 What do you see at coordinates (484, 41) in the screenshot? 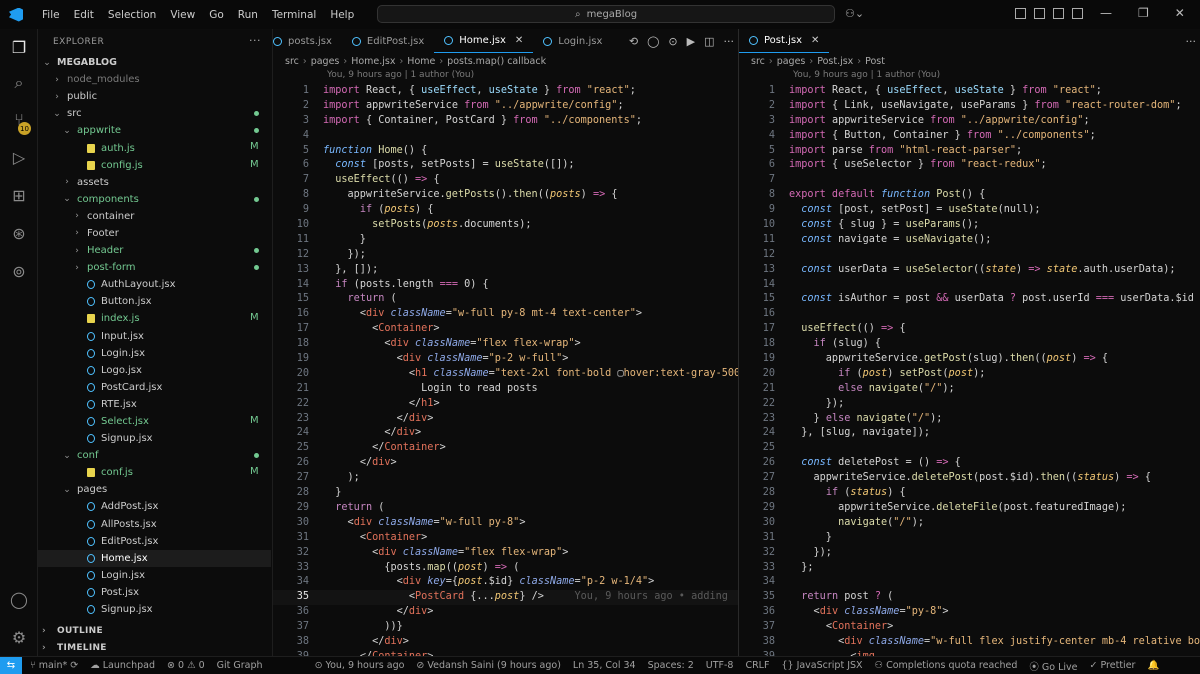
I see `editor-tab: Home.jsx ✕` at bounding box center [484, 41].